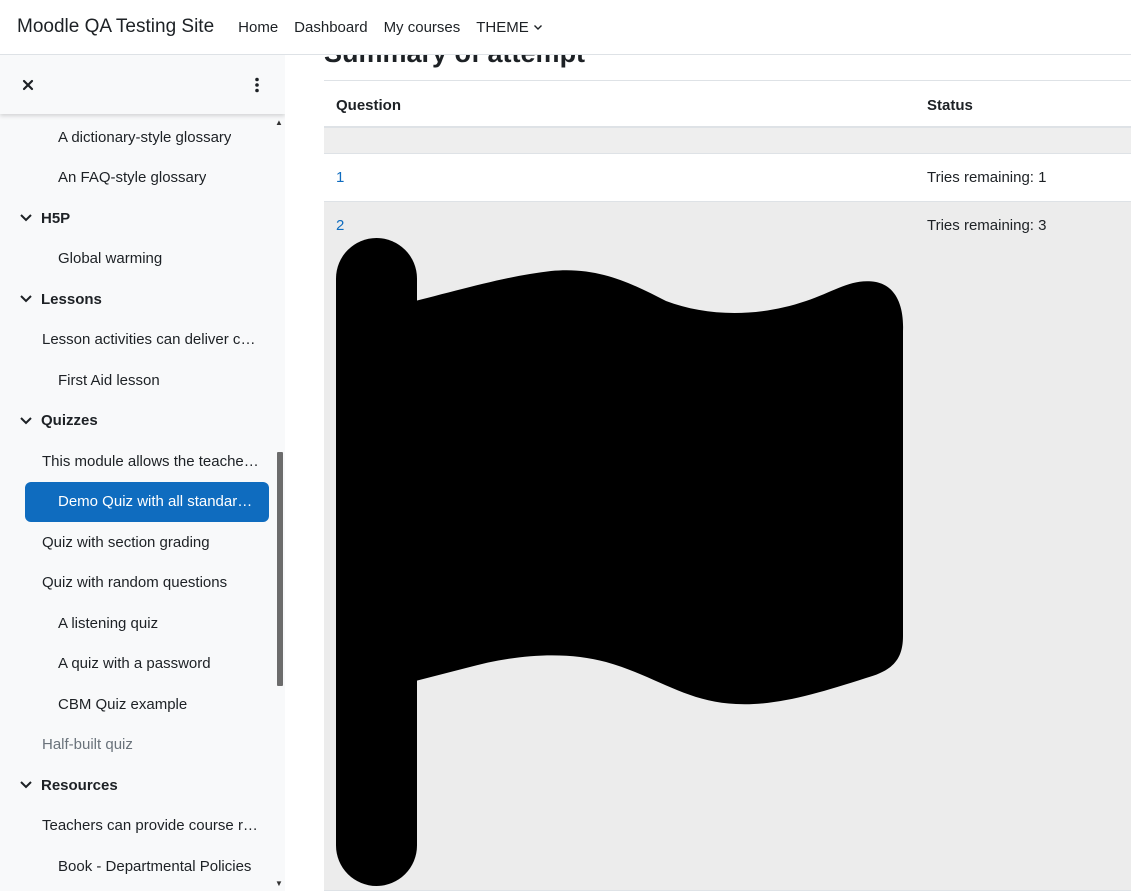 Image resolution: width=1131 pixels, height=891 pixels. Describe the element at coordinates (280, 569) in the screenshot. I see `drawer-scrollbar` at that location.